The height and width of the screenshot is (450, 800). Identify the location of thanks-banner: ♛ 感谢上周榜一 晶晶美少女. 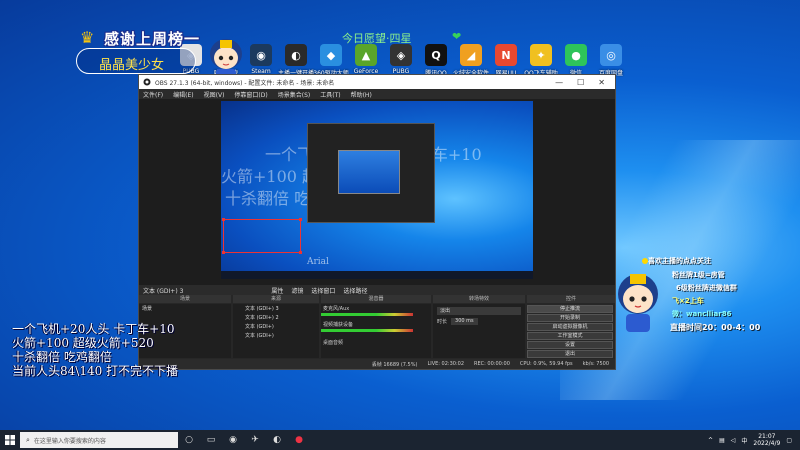
(179, 52).